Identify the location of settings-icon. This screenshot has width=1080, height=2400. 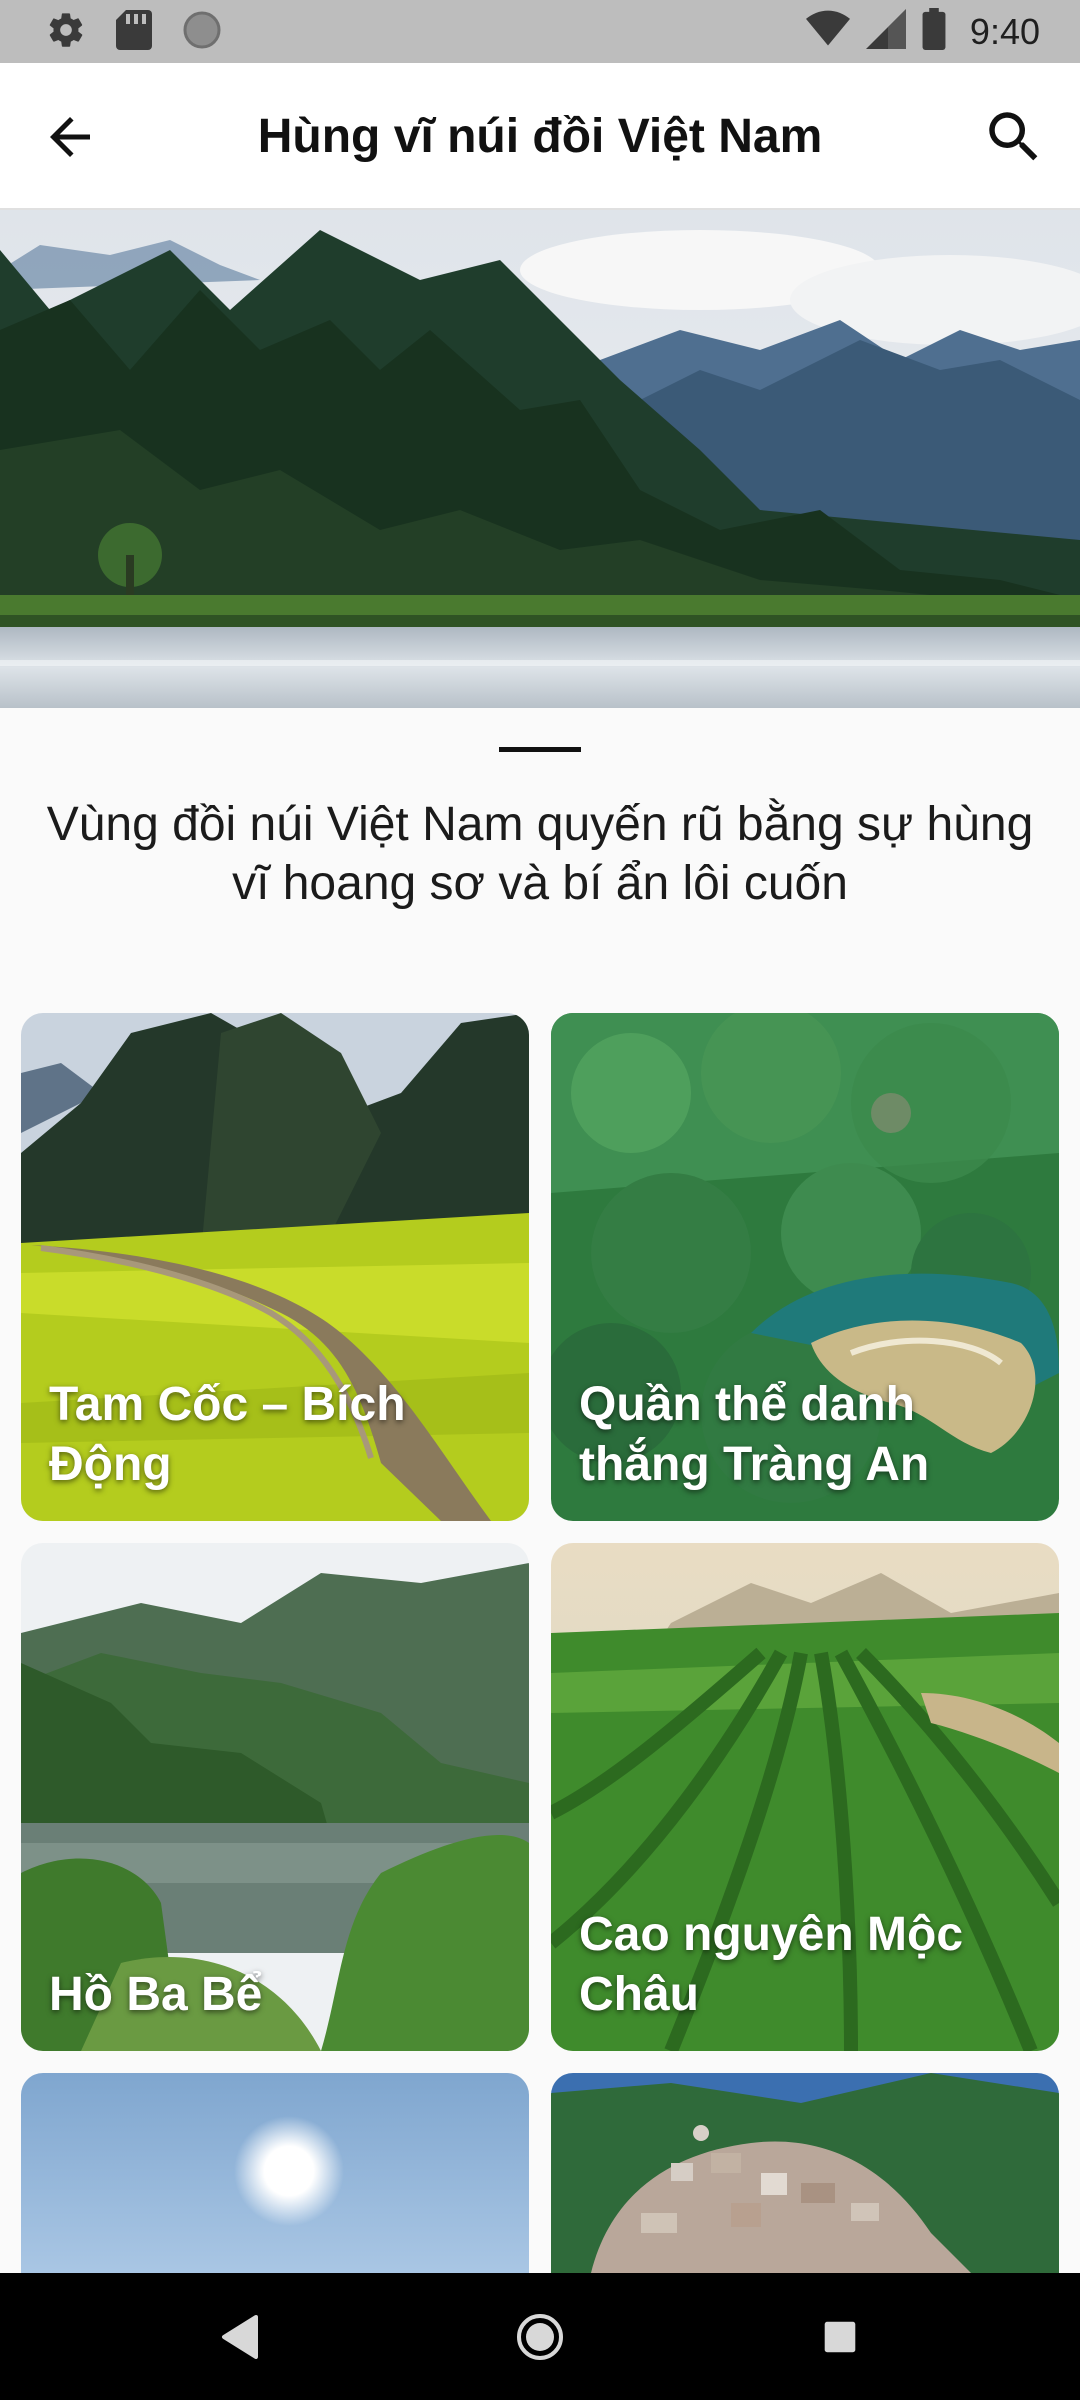
(66, 32).